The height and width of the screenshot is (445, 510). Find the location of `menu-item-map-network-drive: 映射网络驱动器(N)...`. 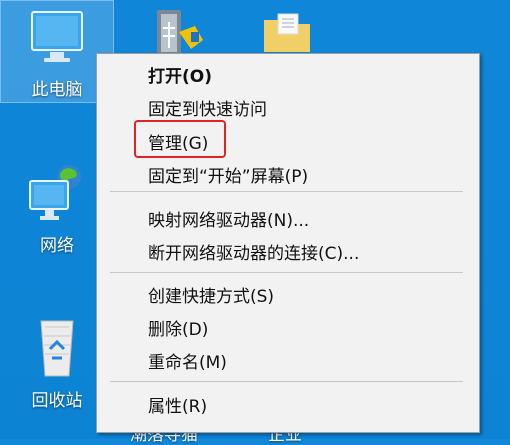

menu-item-map-network-drive: 映射网络驱动器(N)... is located at coordinates (228, 221).